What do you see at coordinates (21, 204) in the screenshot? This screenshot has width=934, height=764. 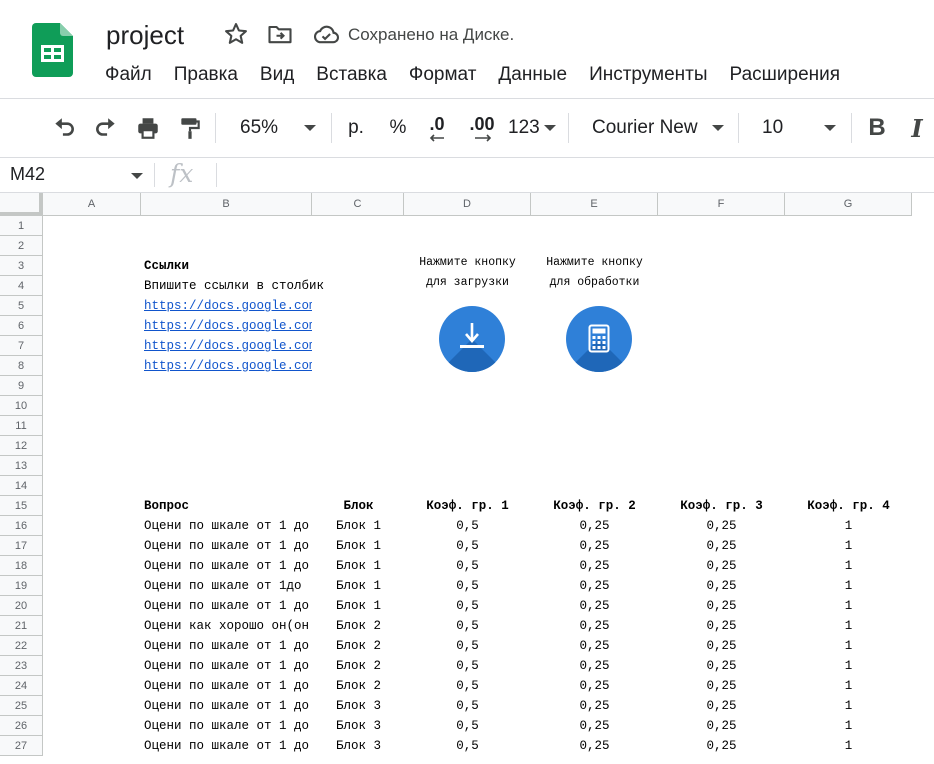 I see `select-all-corner` at bounding box center [21, 204].